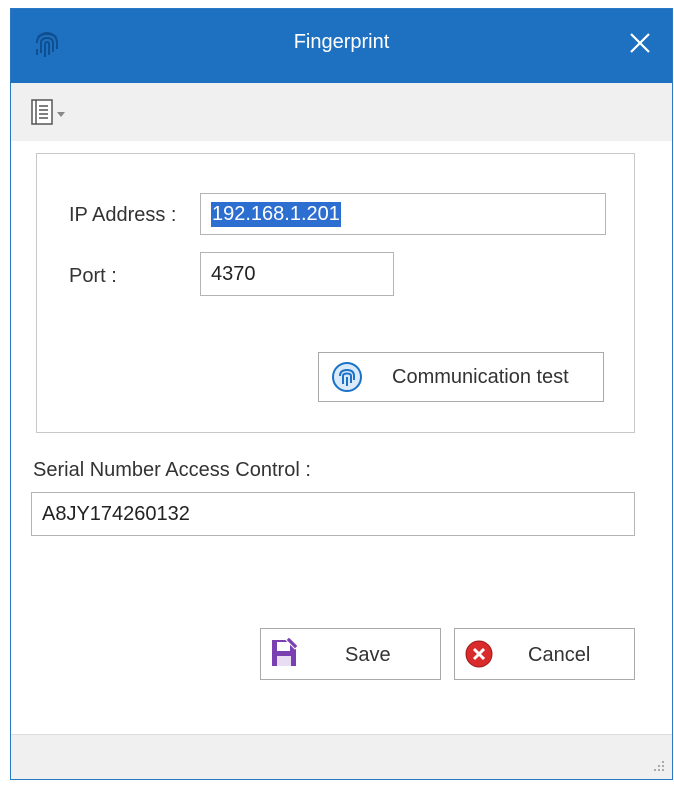 The width and height of the screenshot is (674, 787). What do you see at coordinates (297, 274) in the screenshot?
I see `port-input: 4370` at bounding box center [297, 274].